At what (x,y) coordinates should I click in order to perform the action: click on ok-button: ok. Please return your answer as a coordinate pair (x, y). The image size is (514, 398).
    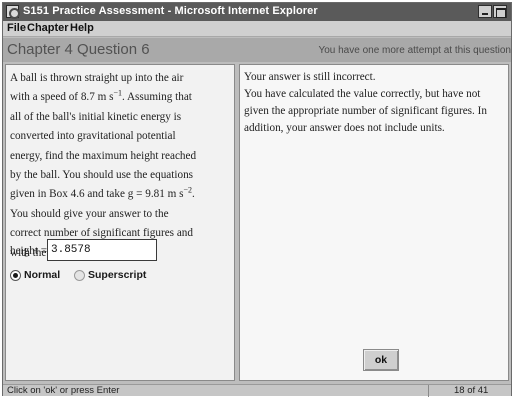
    Looking at the image, I should click on (381, 360).